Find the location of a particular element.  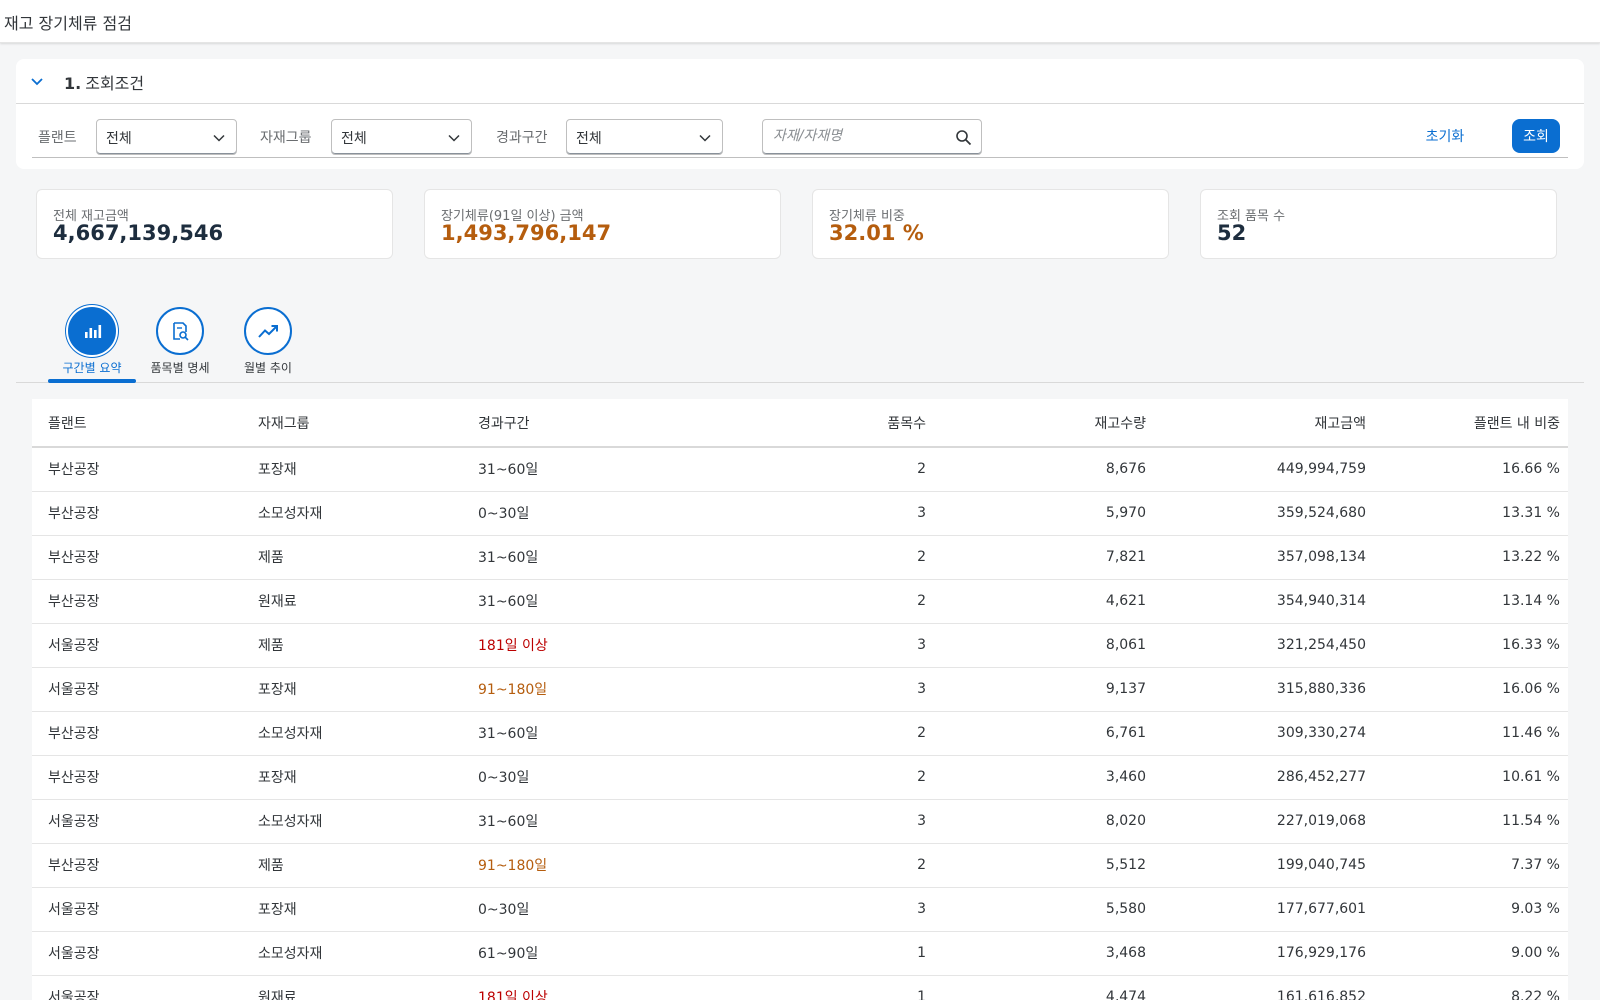

period-cell: 91~180일 is located at coordinates (572, 689).